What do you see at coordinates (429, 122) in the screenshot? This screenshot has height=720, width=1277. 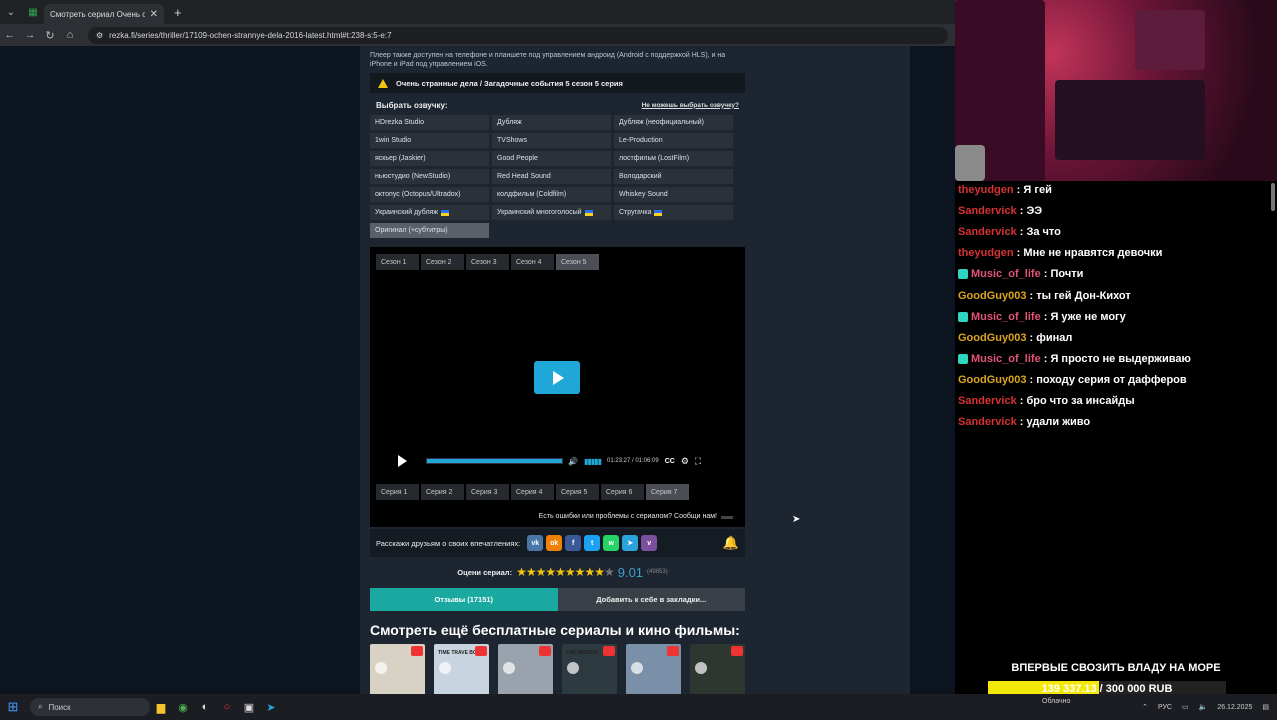 I see `voice-option: HDrezka Studio` at bounding box center [429, 122].